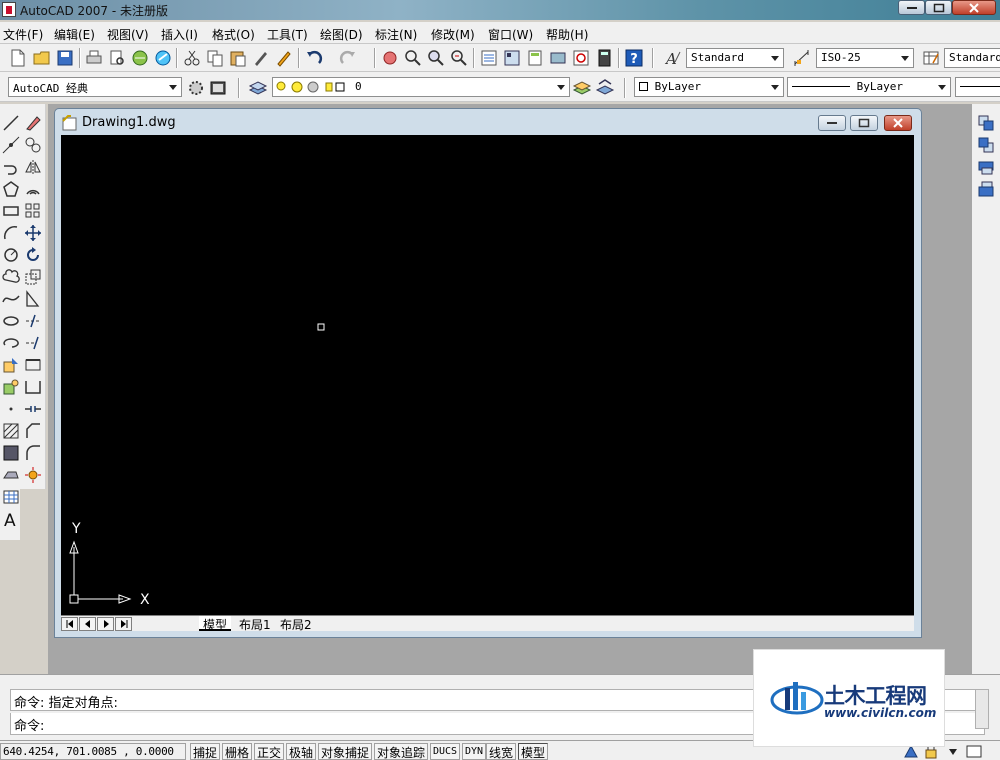 The height and width of the screenshot is (760, 1000). Describe the element at coordinates (11, 519) in the screenshot. I see `multiline-text-icon: A` at that location.